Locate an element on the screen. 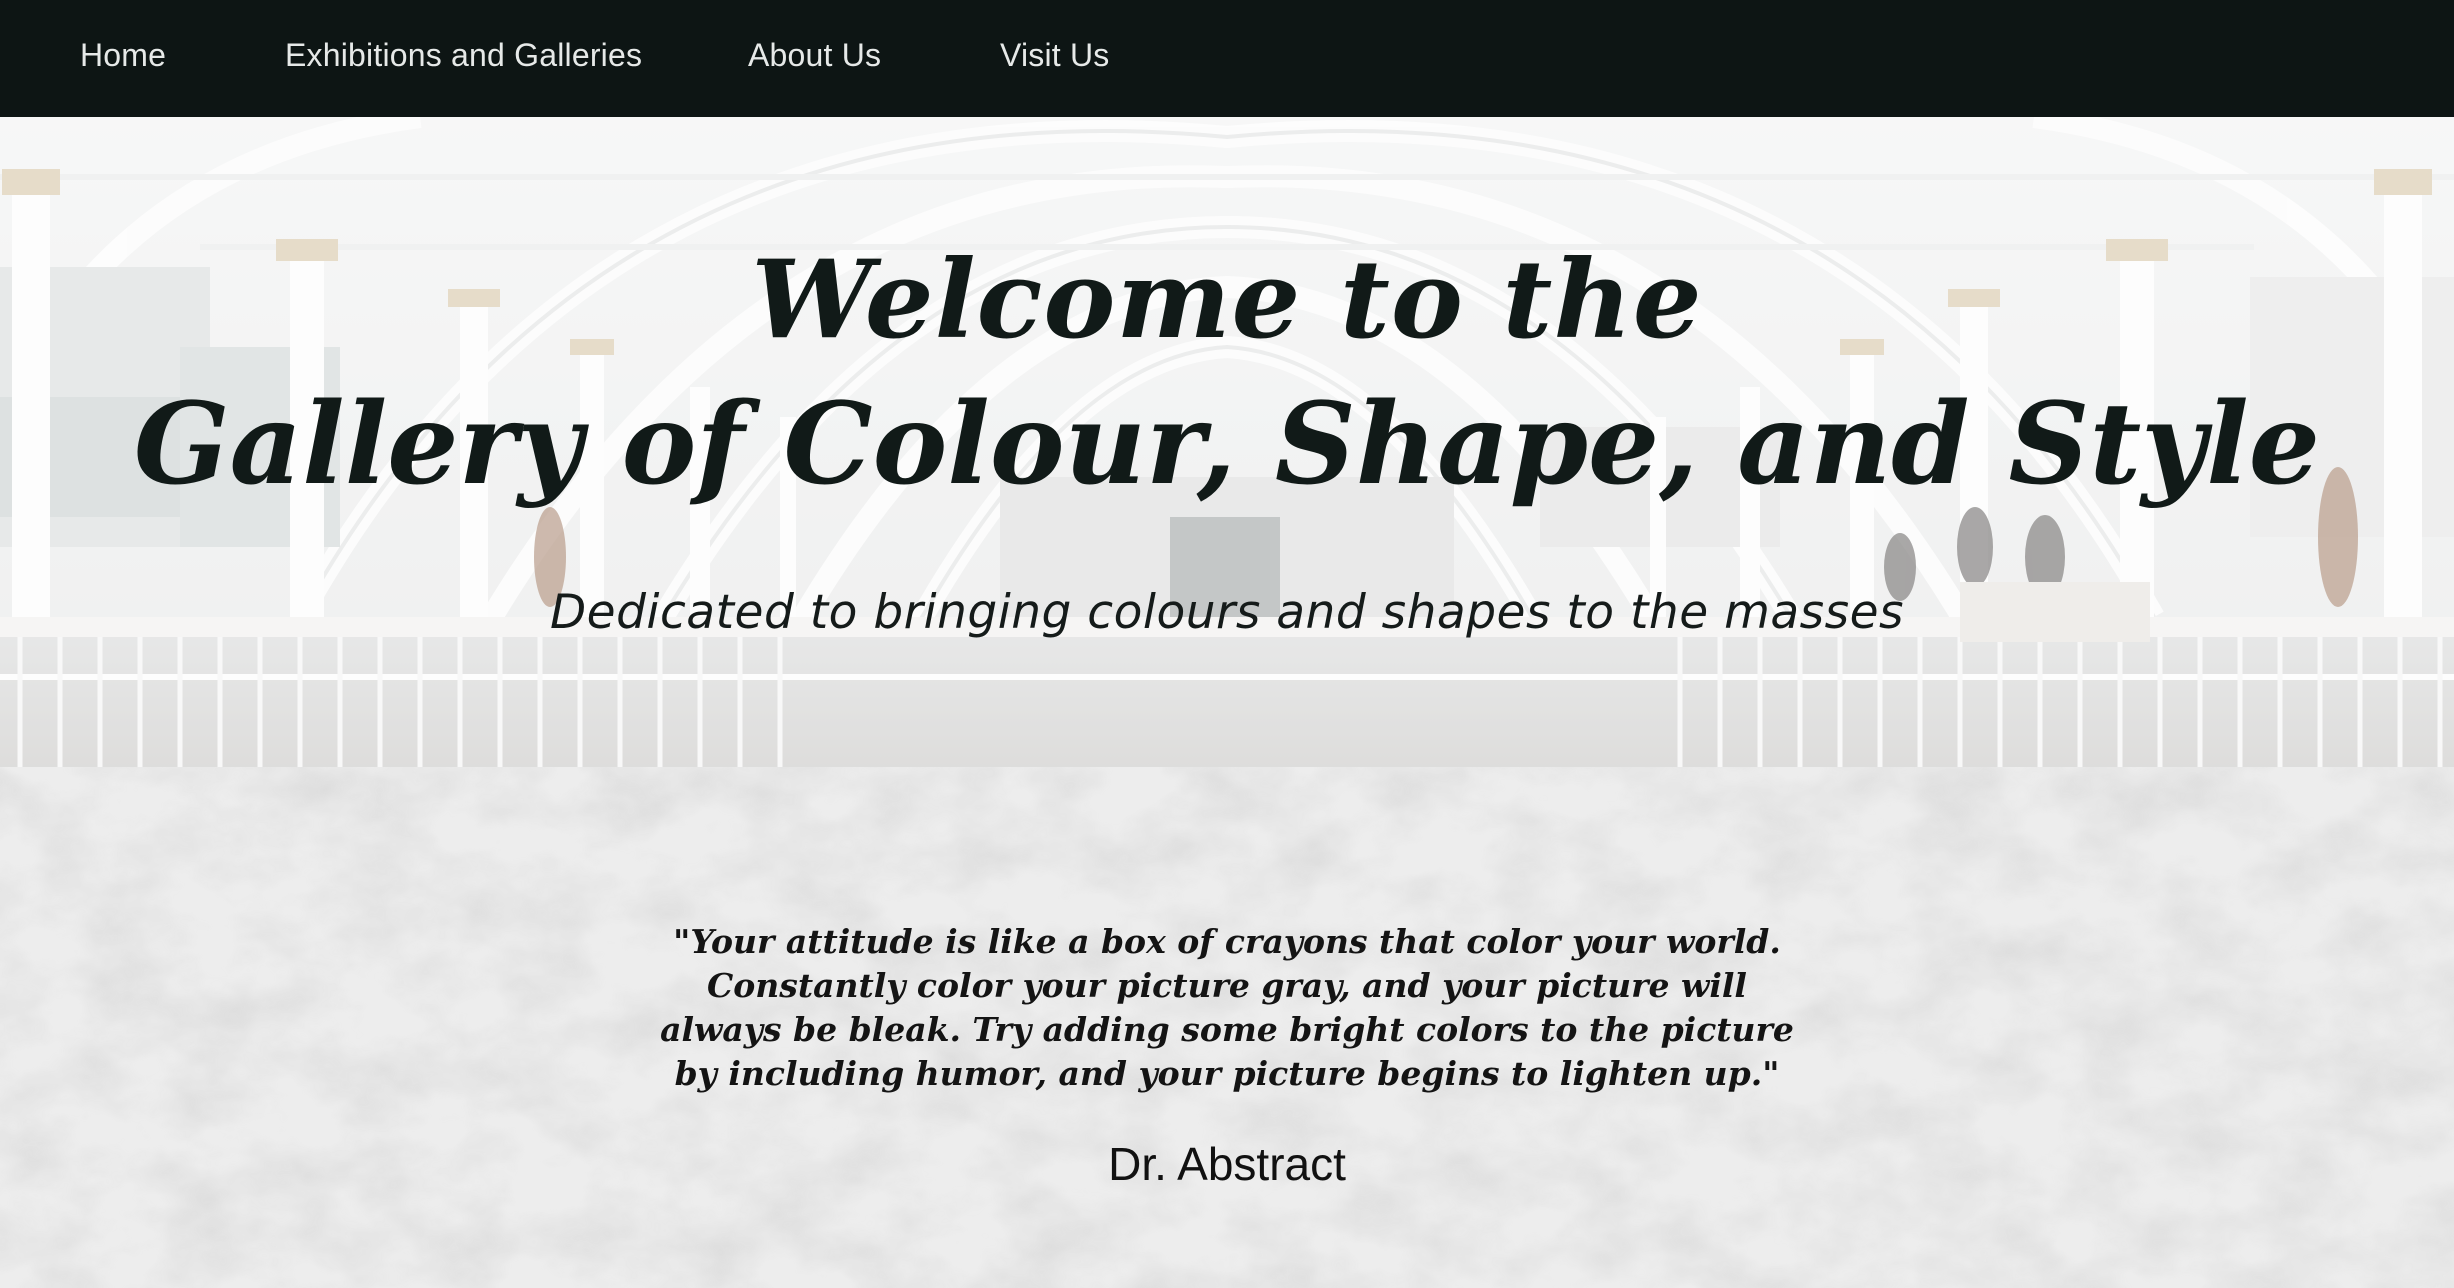 The width and height of the screenshot is (2454, 1288). nav-link-exhibitions: Exhibitions and Galleries is located at coordinates (463, 55).